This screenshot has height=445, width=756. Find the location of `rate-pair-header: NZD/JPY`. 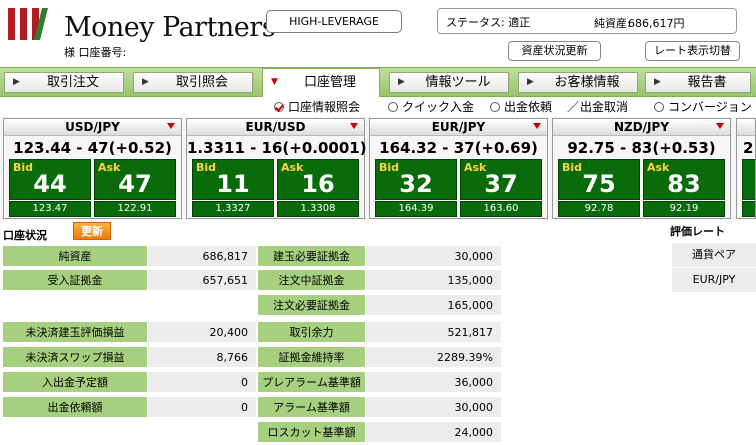

rate-pair-header: NZD/JPY is located at coordinates (641, 127).